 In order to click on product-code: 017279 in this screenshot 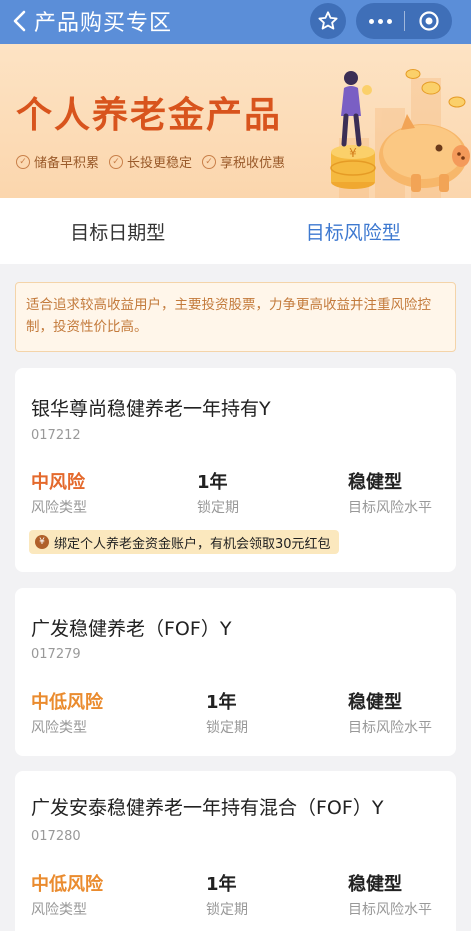, I will do `click(56, 654)`.